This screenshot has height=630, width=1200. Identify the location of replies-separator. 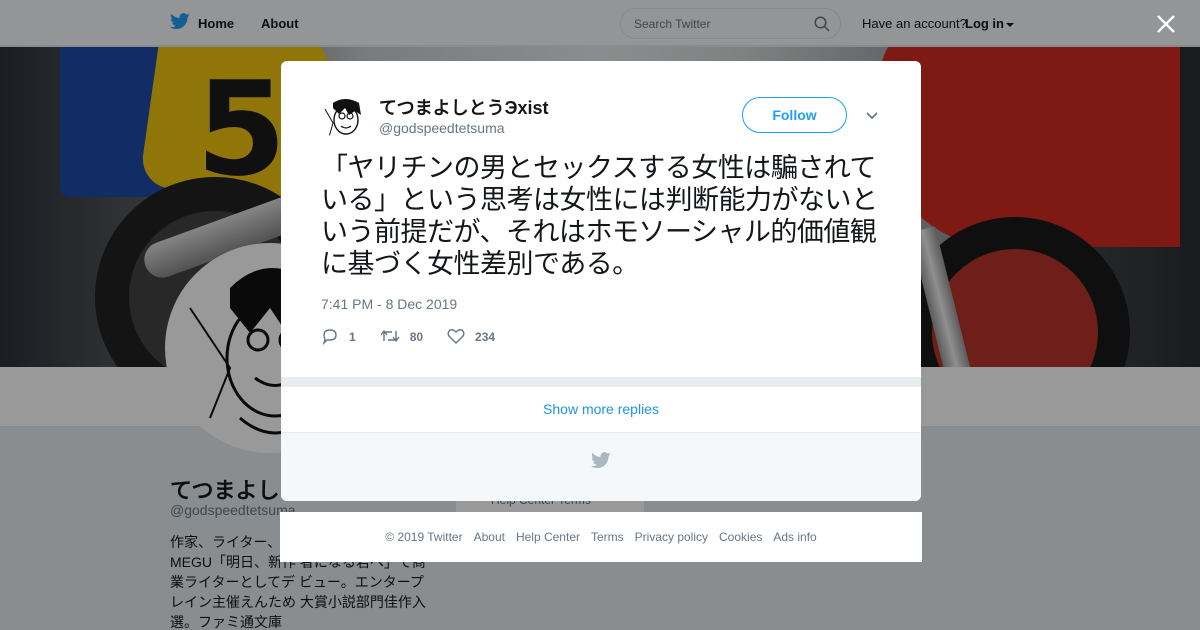
(601, 382).